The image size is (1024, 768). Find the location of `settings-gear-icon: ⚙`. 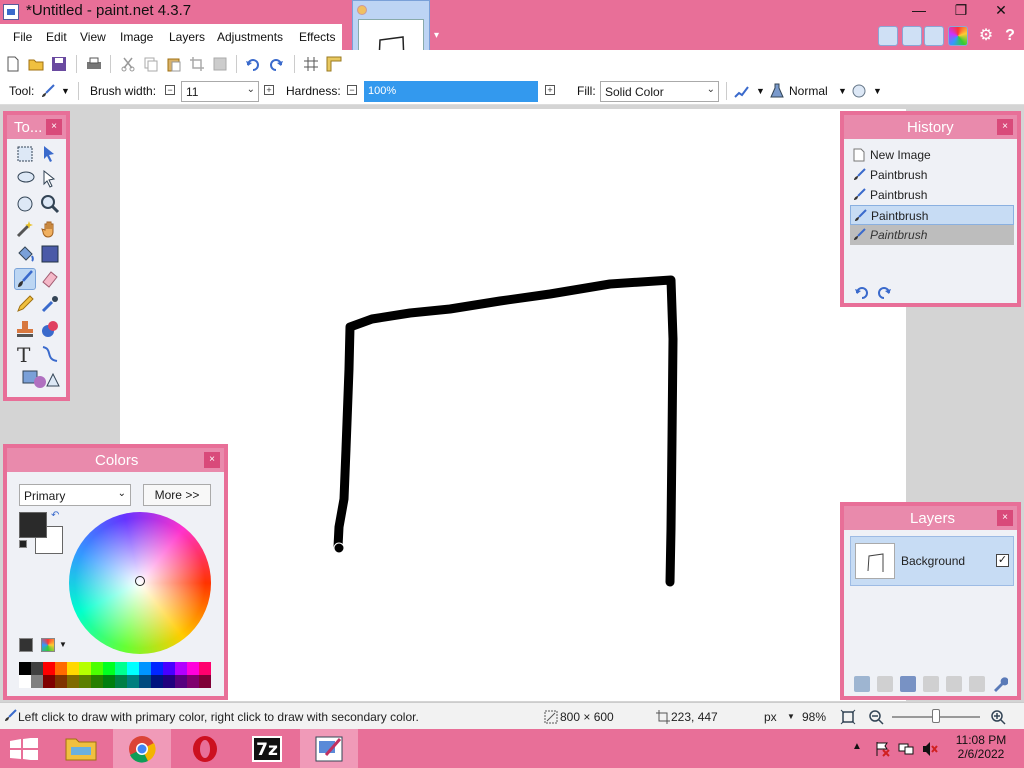

settings-gear-icon: ⚙ is located at coordinates (986, 36).